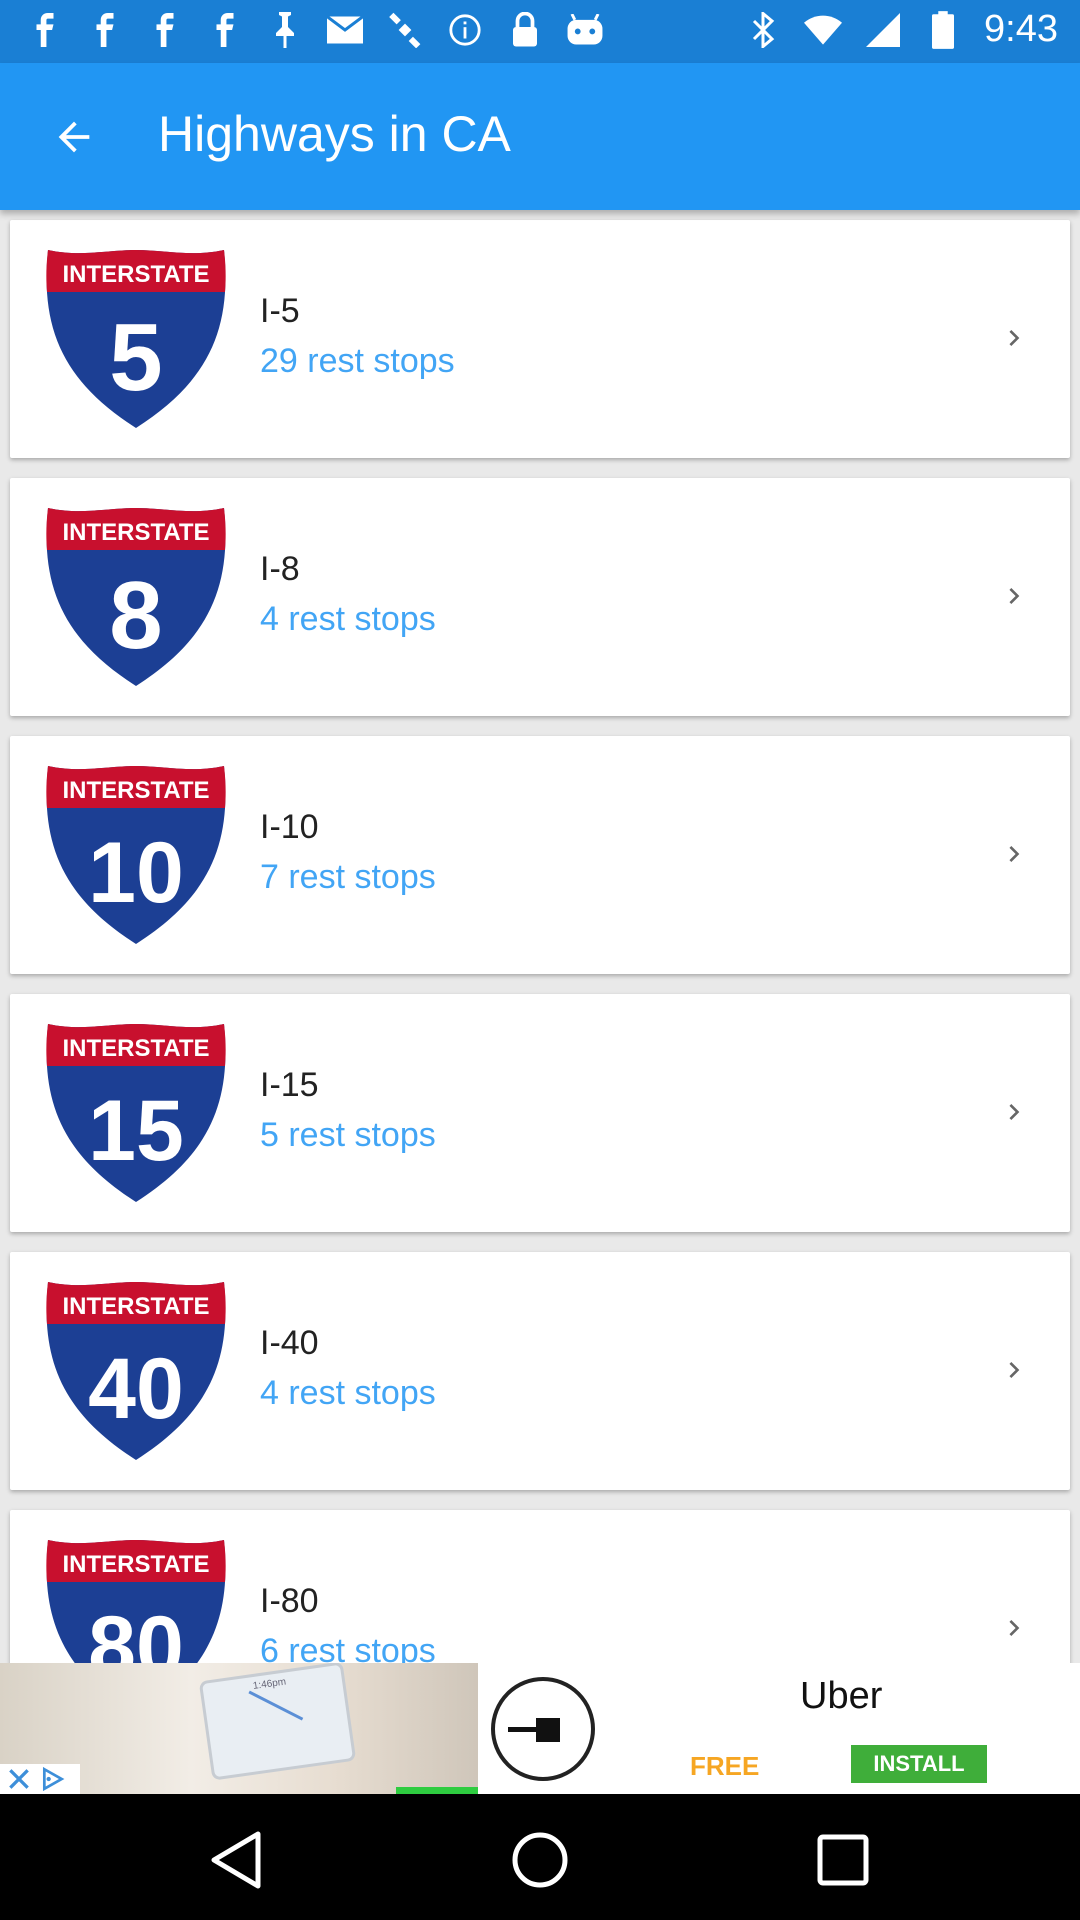 The width and height of the screenshot is (1080, 1920). I want to click on interstate-shield-icon: INTERSTATE 40, so click(136, 1372).